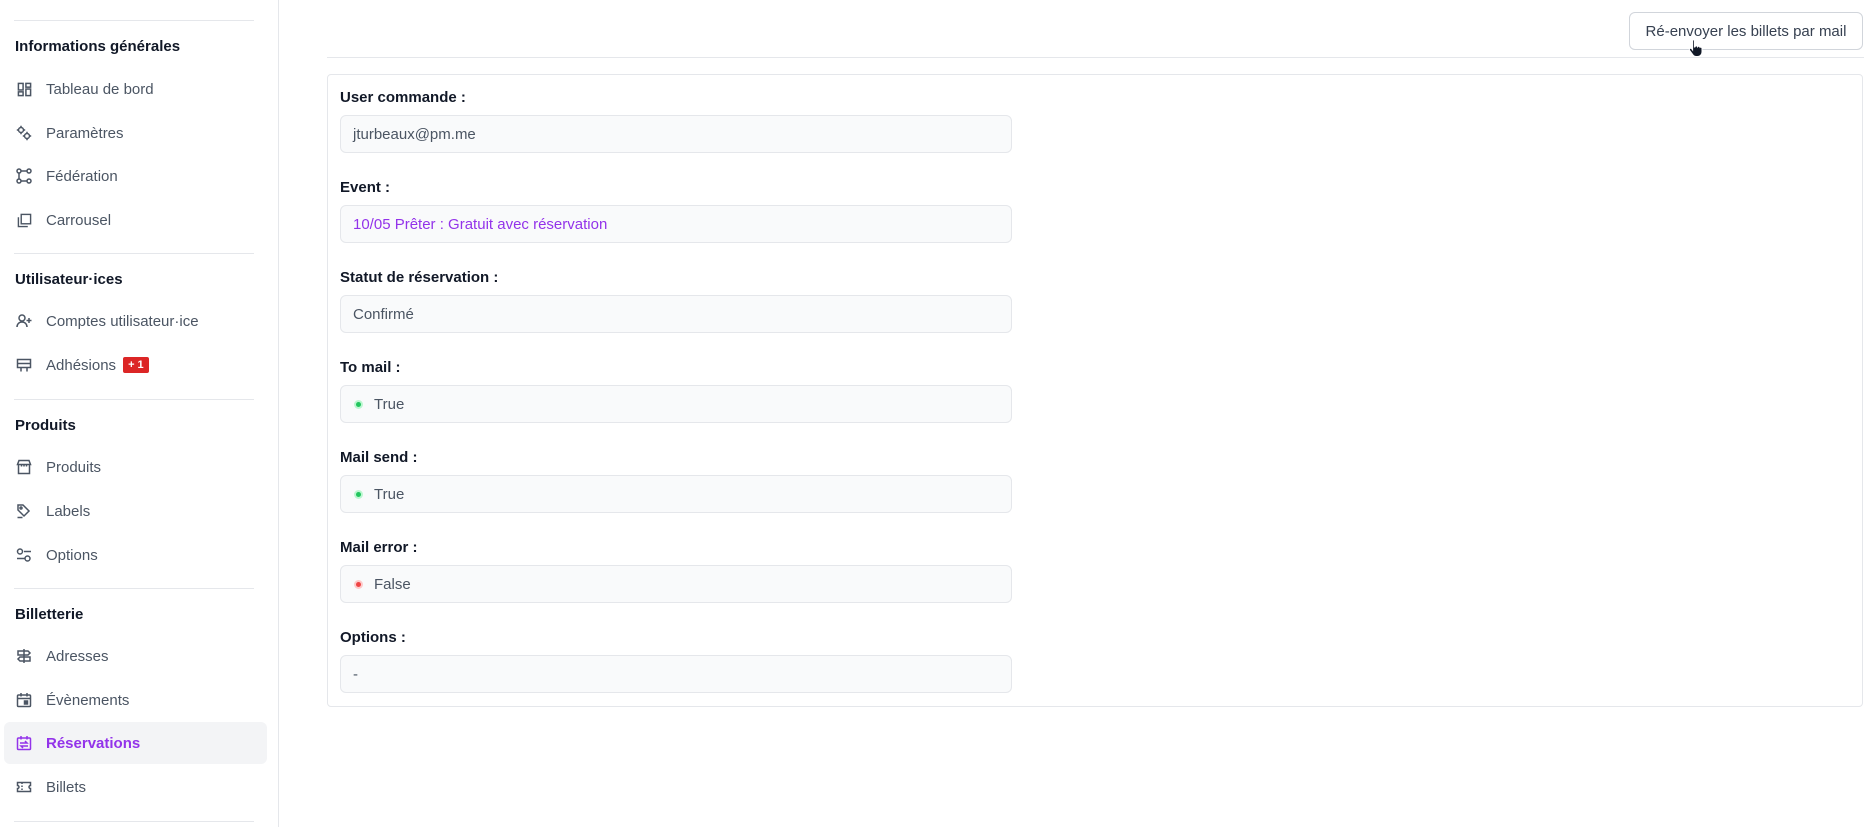 Image resolution: width=1864 pixels, height=827 pixels. I want to click on to-mail-field-value: True, so click(389, 404).